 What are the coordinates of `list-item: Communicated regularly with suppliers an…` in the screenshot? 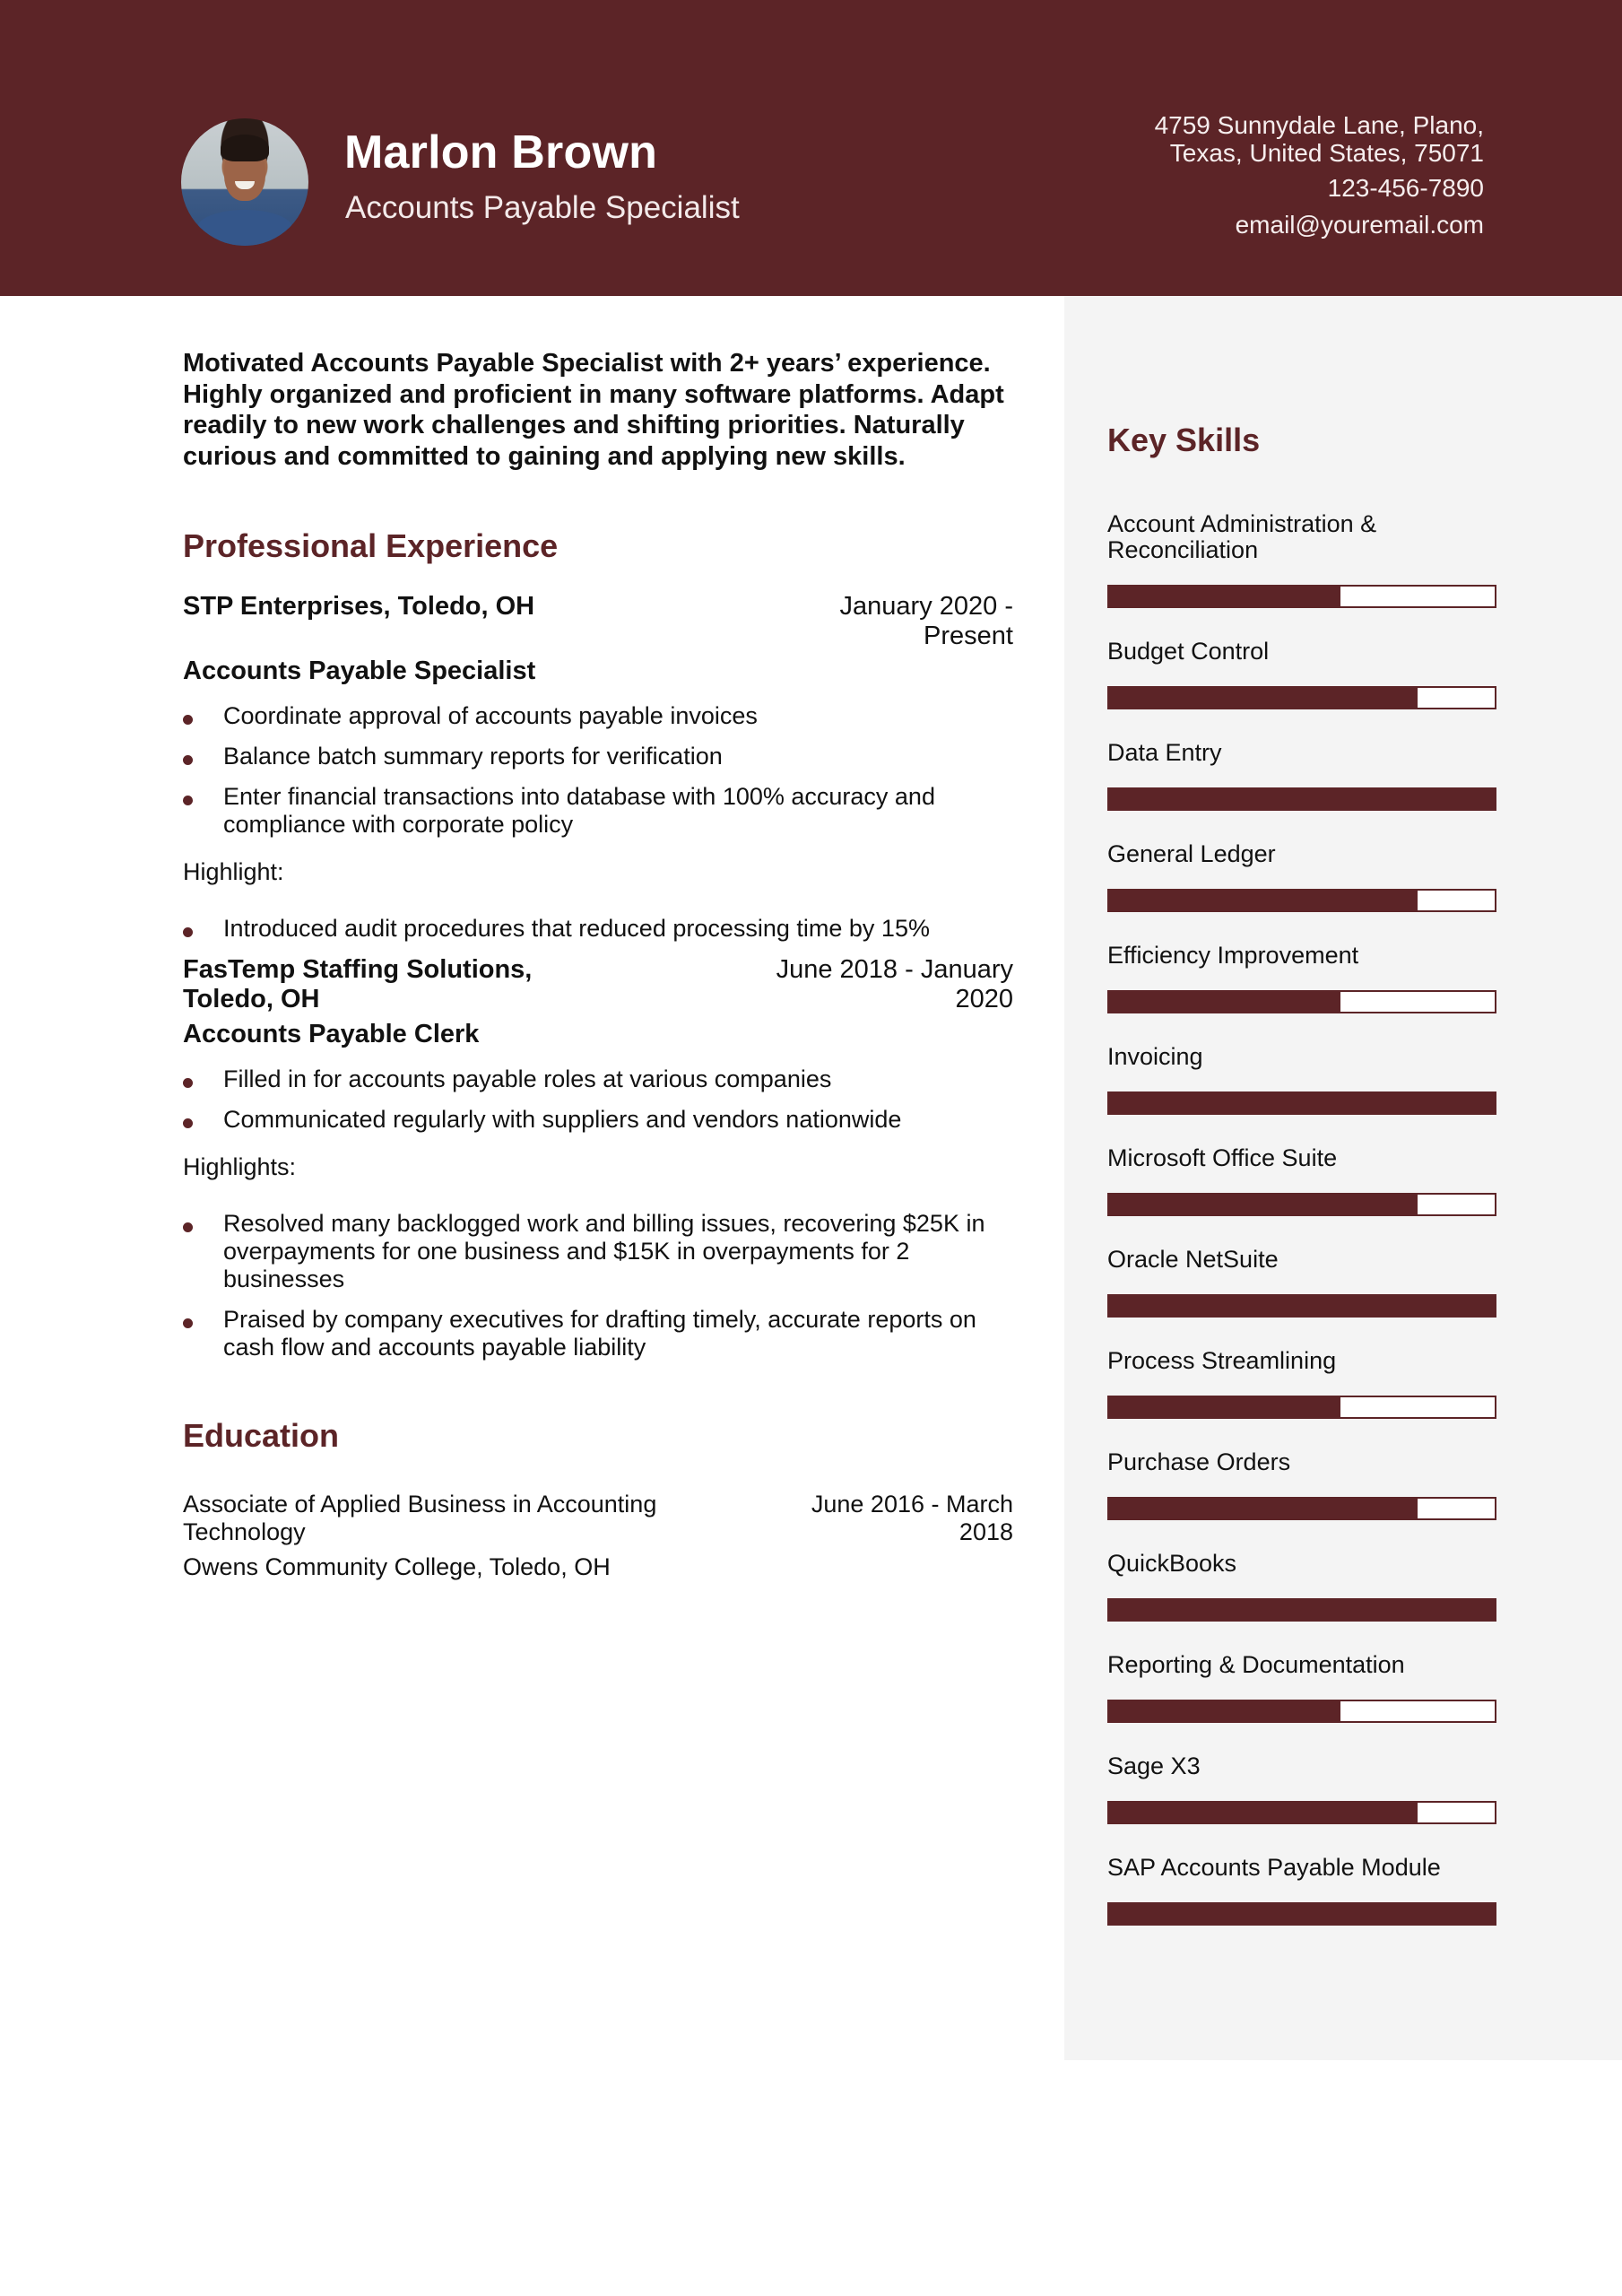 It's located at (598, 1120).